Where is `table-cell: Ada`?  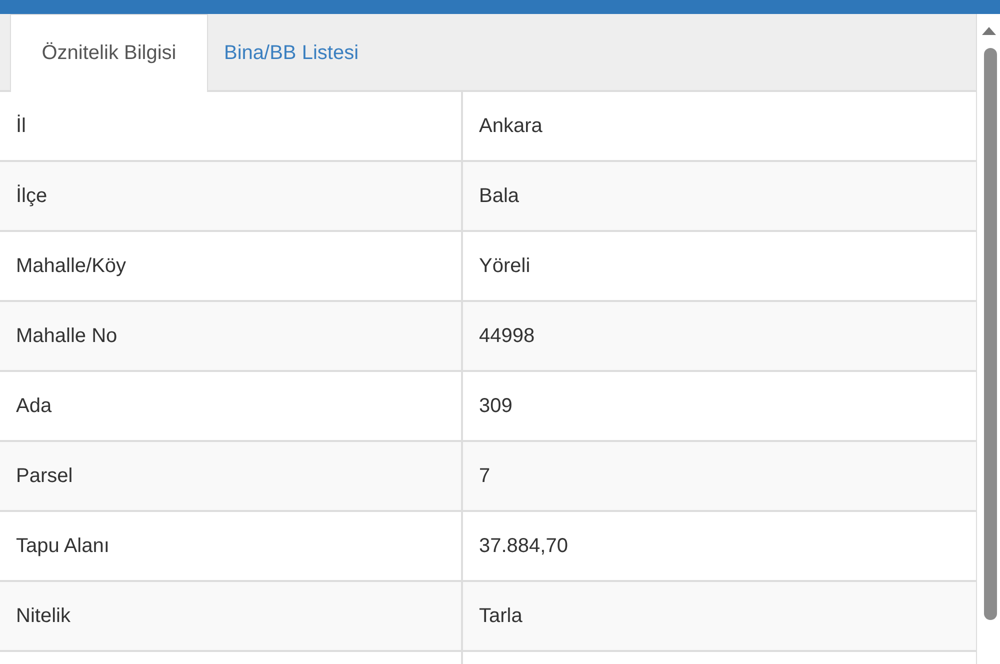 table-cell: Ada is located at coordinates (231, 406).